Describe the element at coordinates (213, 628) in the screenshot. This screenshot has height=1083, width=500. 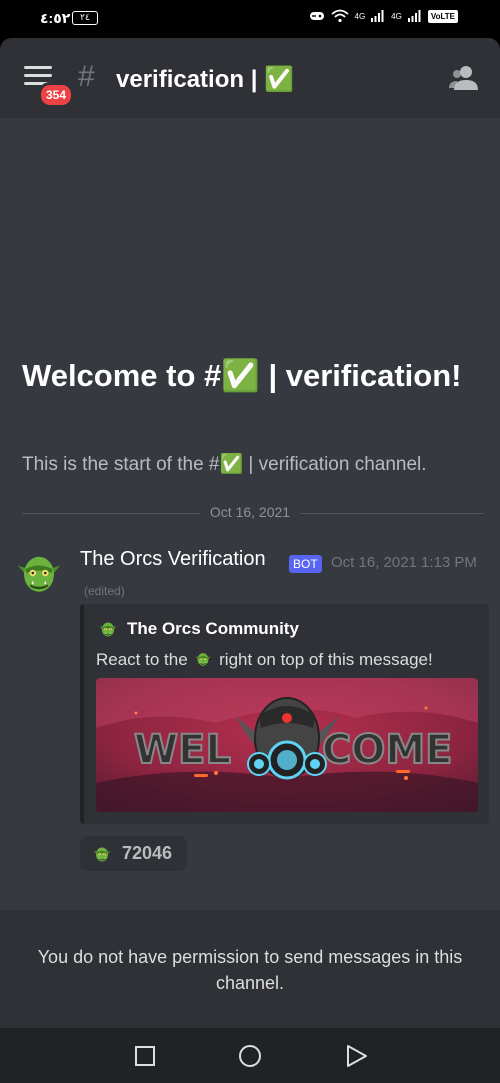
I see `embed-author: The Orcs Community` at that location.